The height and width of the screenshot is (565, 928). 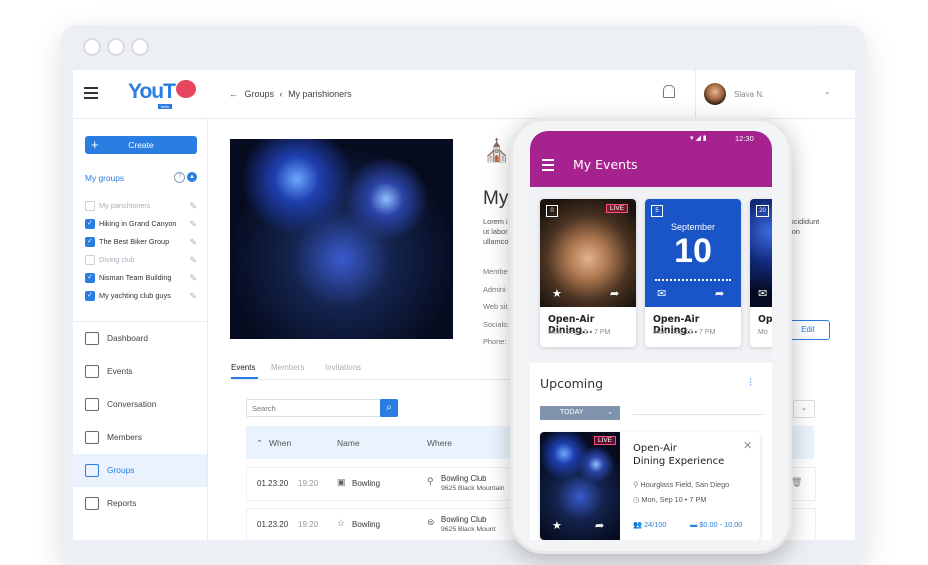 What do you see at coordinates (698, 138) in the screenshot?
I see `status-icons: ▾ ◢ ▮` at bounding box center [698, 138].